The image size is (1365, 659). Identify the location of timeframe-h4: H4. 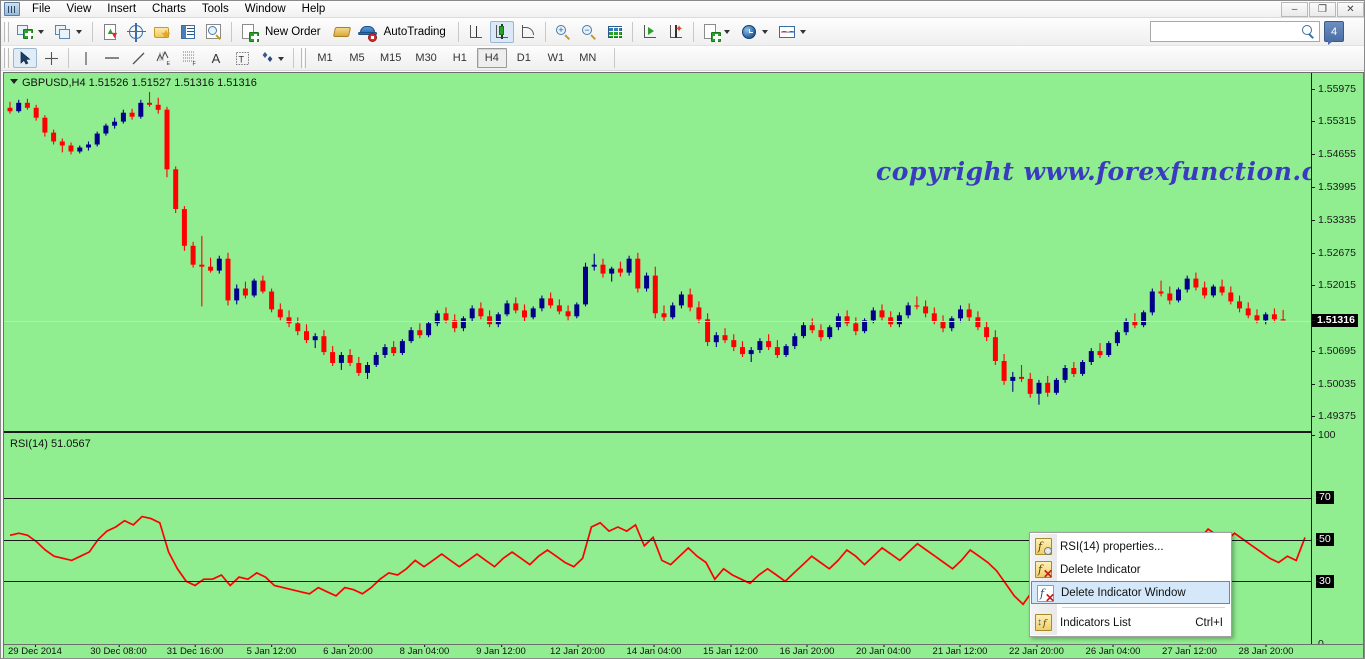
(491, 58).